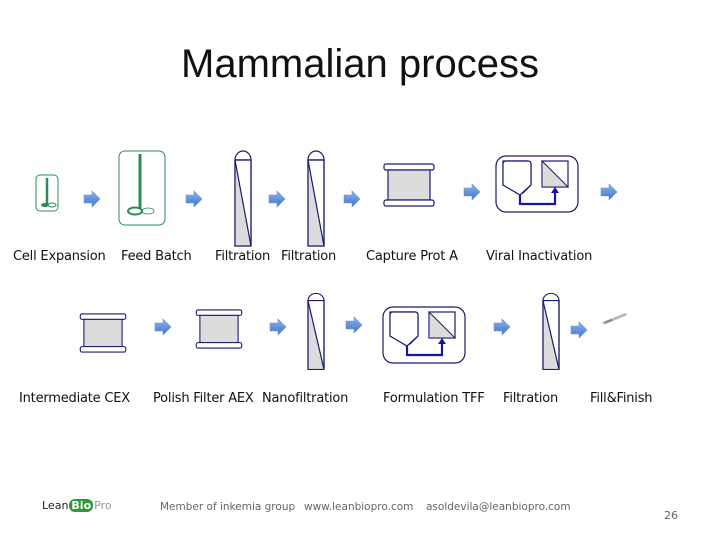 The height and width of the screenshot is (540, 720). I want to click on slide-title: Mammalian process, so click(360, 64).